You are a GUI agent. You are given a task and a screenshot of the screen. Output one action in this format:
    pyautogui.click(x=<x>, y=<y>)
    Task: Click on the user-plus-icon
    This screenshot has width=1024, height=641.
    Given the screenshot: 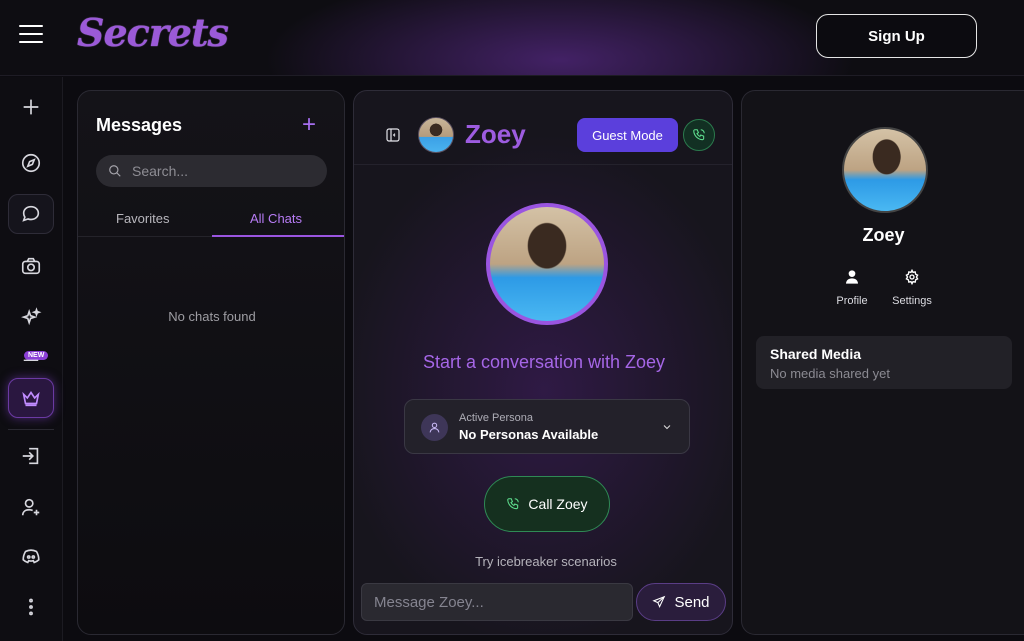 What is the action you would take?
    pyautogui.click(x=30, y=507)
    